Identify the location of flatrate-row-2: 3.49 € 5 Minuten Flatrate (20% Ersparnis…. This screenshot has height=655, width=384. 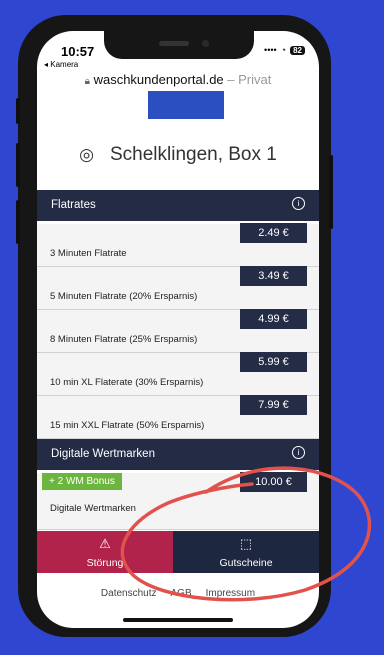
(178, 288).